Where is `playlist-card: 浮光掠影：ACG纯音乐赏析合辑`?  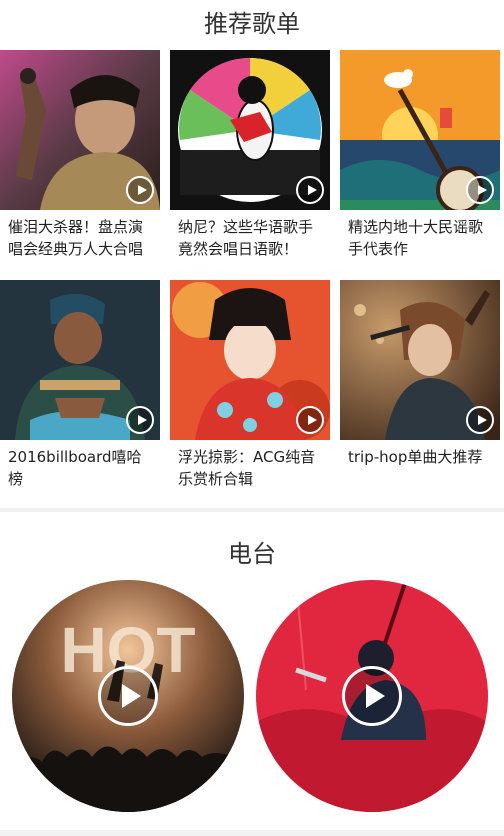 playlist-card: 浮光掠影：ACG纯音乐赏析合辑 is located at coordinates (250, 388).